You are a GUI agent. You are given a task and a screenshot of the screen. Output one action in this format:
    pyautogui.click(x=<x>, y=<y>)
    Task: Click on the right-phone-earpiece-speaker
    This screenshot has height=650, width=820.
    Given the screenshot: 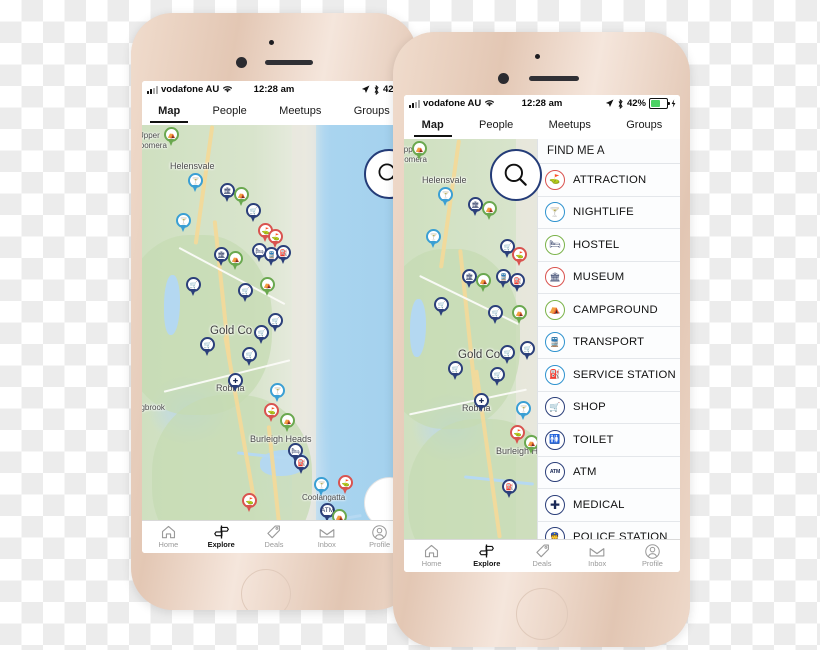 What is the action you would take?
    pyautogui.click(x=554, y=78)
    